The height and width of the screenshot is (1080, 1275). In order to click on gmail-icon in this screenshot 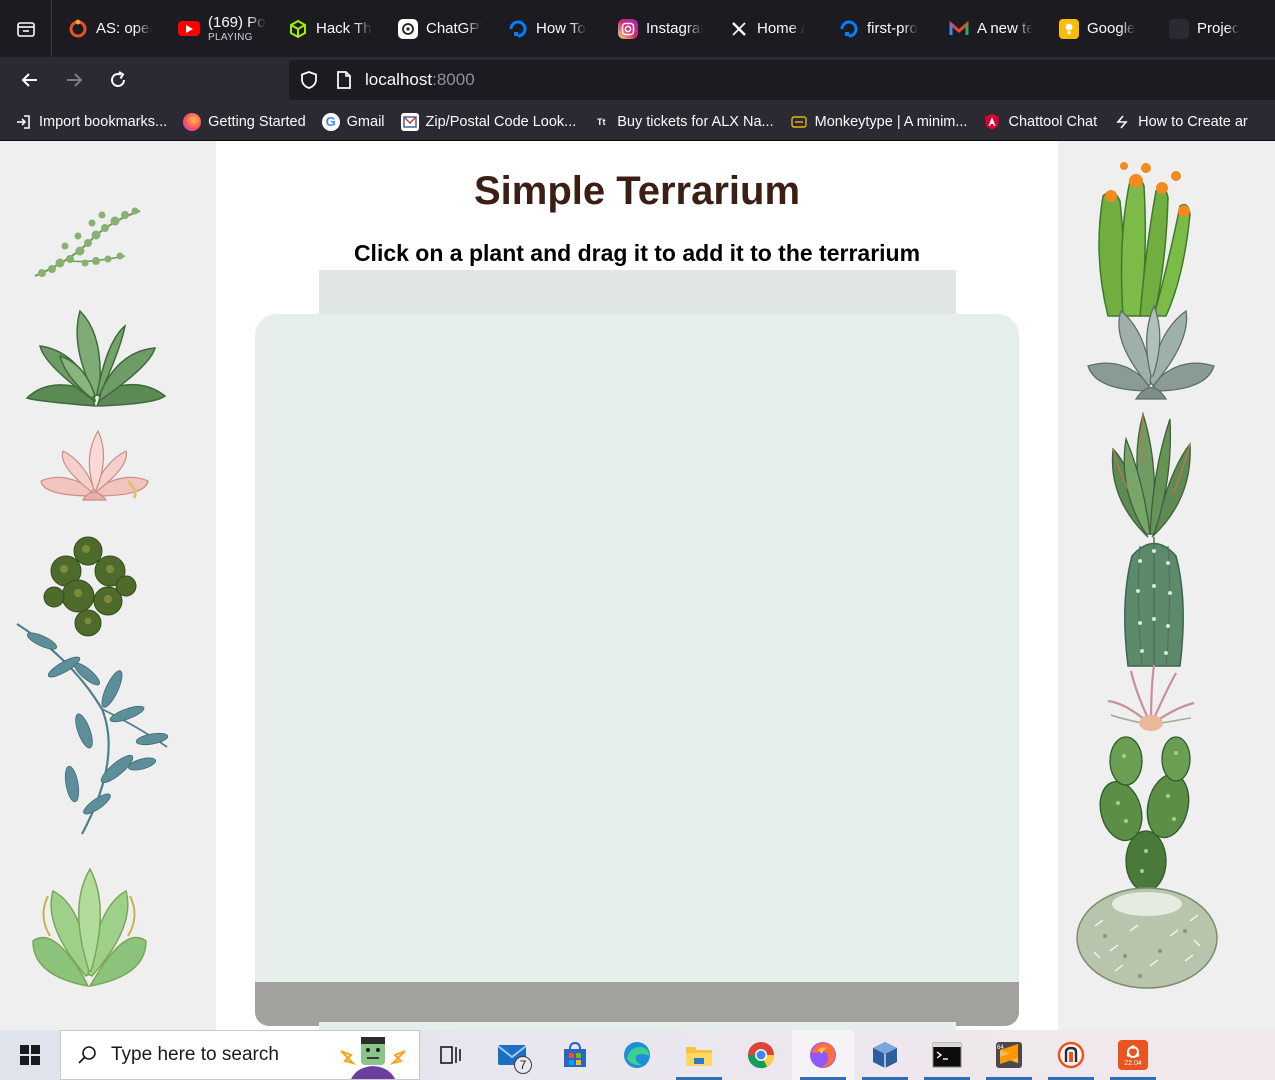, I will do `click(959, 29)`.